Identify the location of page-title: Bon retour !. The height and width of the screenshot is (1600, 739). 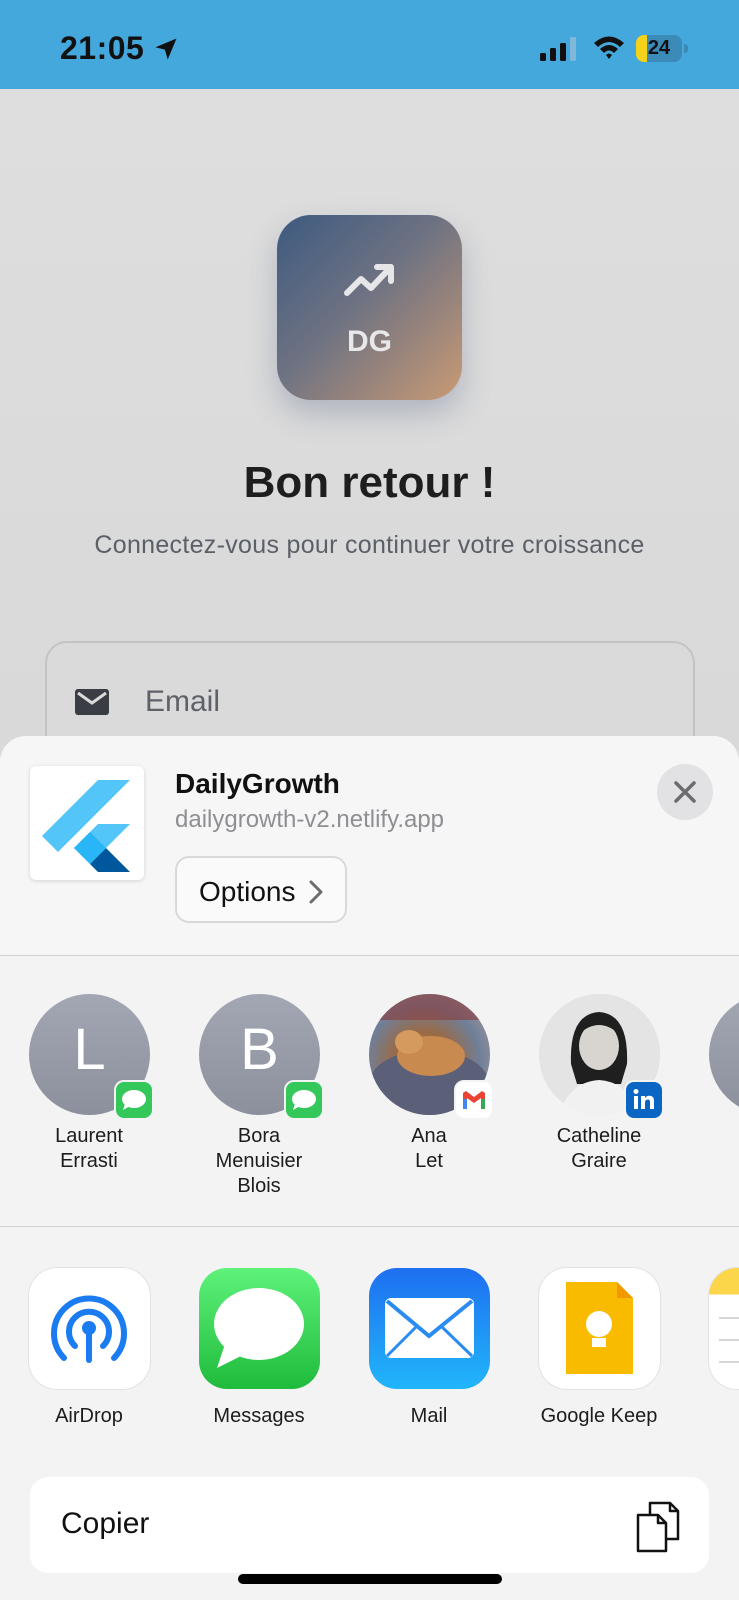
(369, 482).